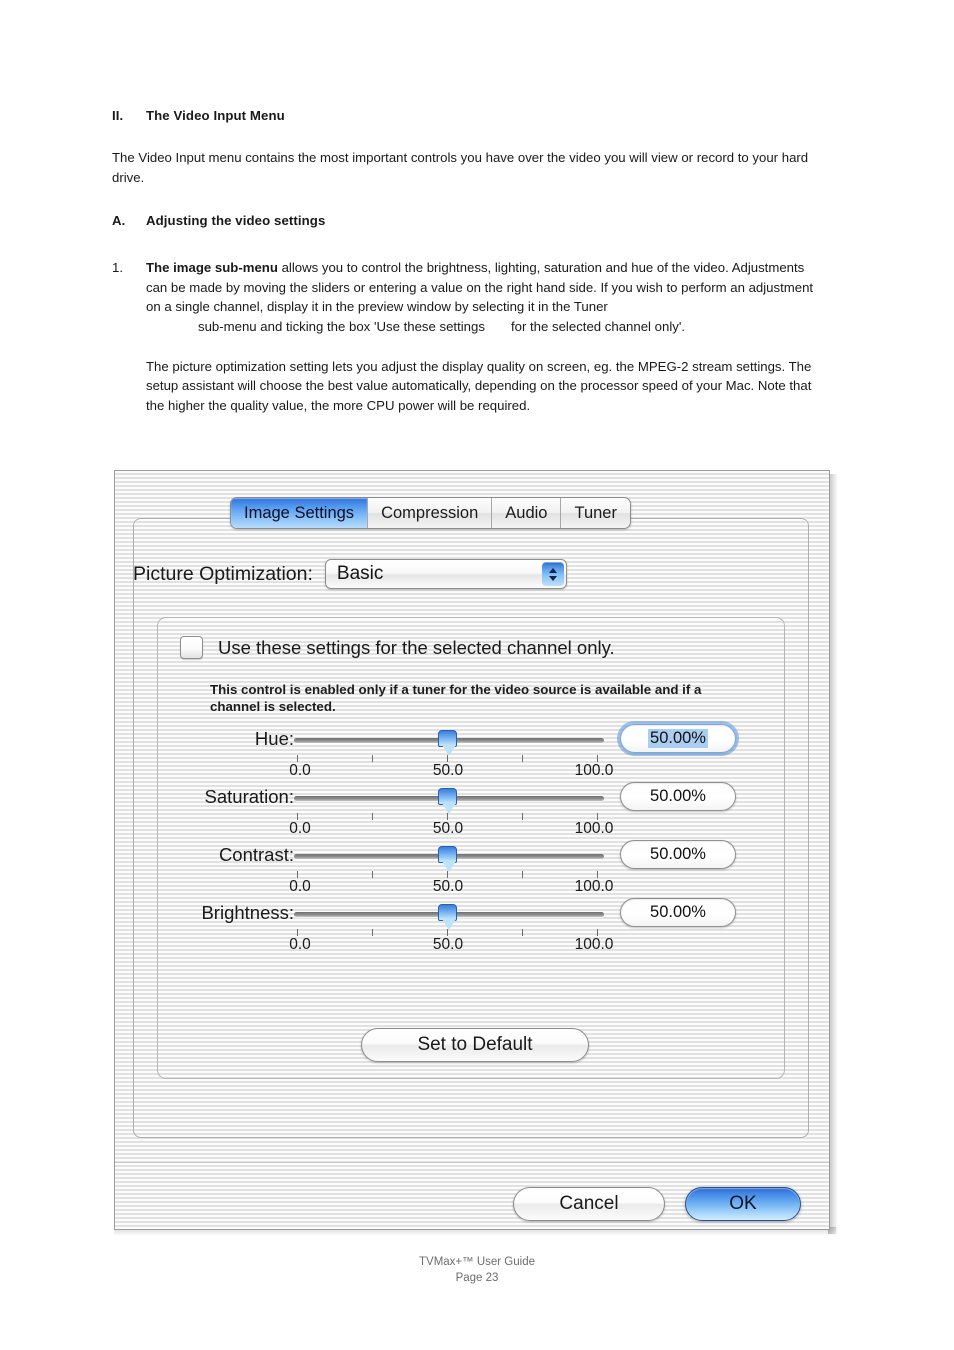 The image size is (954, 1350). Describe the element at coordinates (448, 886) in the screenshot. I see `slider-scale-mid-contrast: 50.0` at that location.